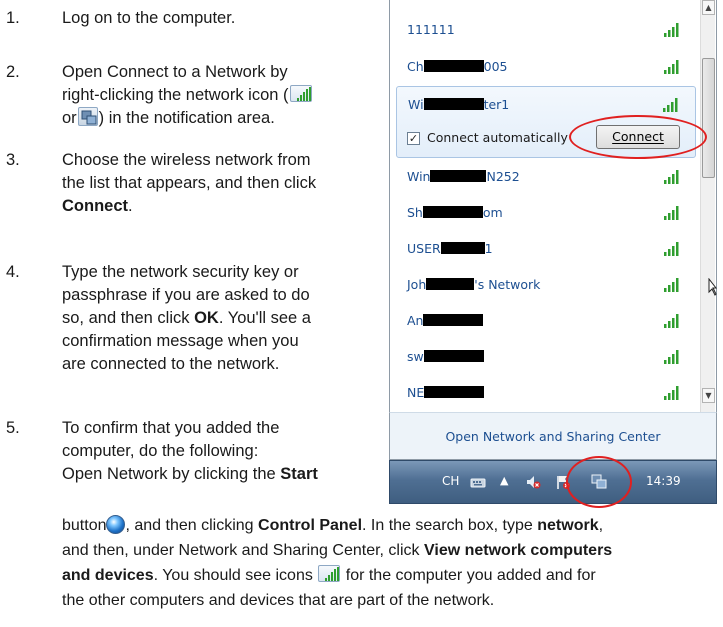  I want to click on connect-automatically-label: Connect automatically, so click(497, 137).